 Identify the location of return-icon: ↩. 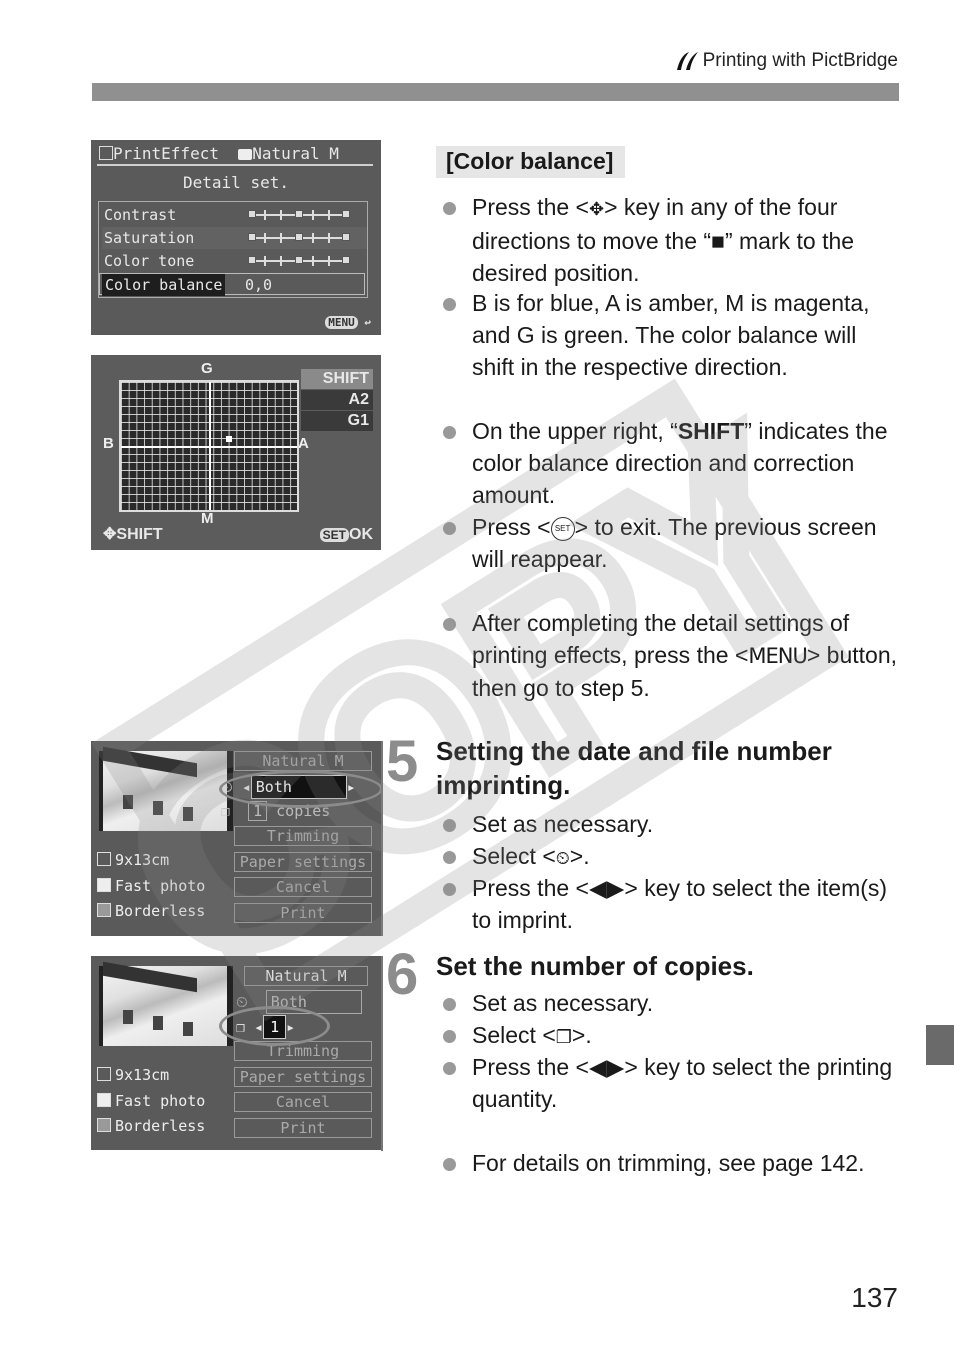
(367, 322).